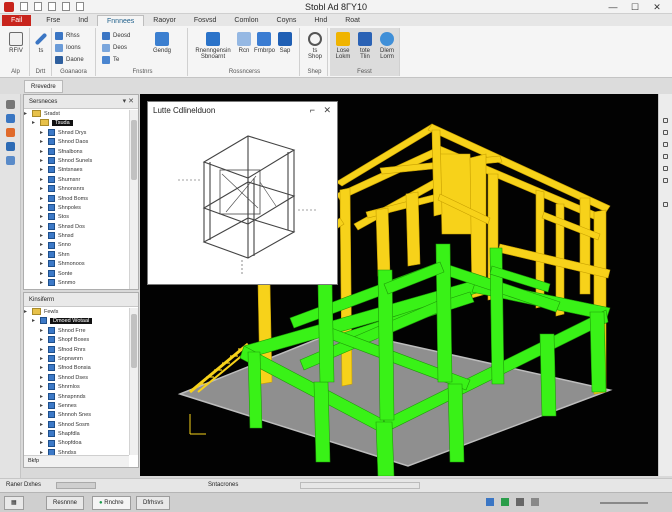 The image size is (672, 512). Describe the element at coordinates (490, 502) in the screenshot. I see `tray-network-icon` at that location.